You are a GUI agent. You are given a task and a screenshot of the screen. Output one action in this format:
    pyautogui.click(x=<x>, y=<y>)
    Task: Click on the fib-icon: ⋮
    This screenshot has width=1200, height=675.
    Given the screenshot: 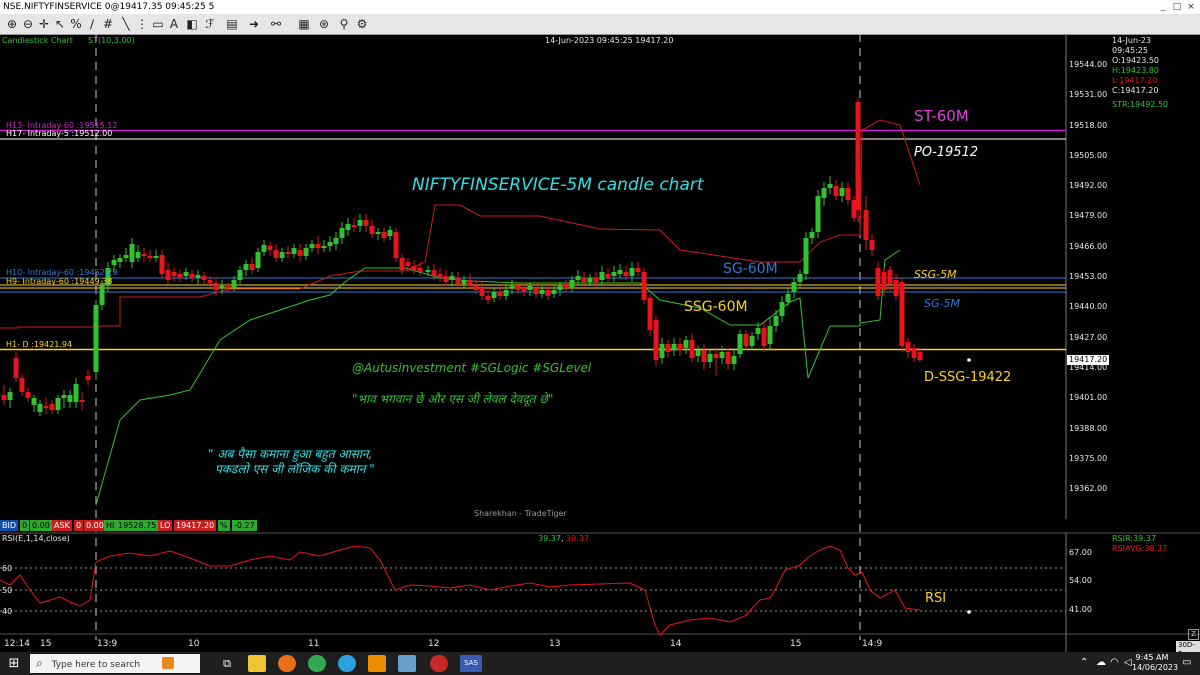 What is the action you would take?
    pyautogui.click(x=142, y=24)
    